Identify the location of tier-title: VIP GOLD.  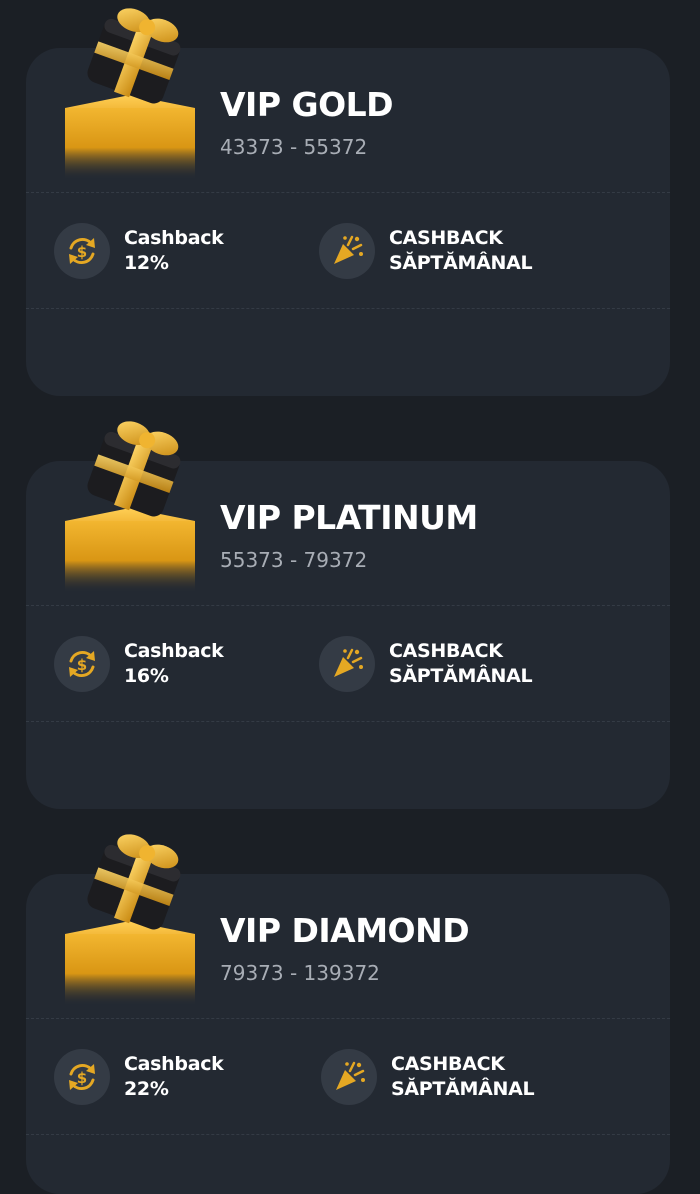
(307, 104).